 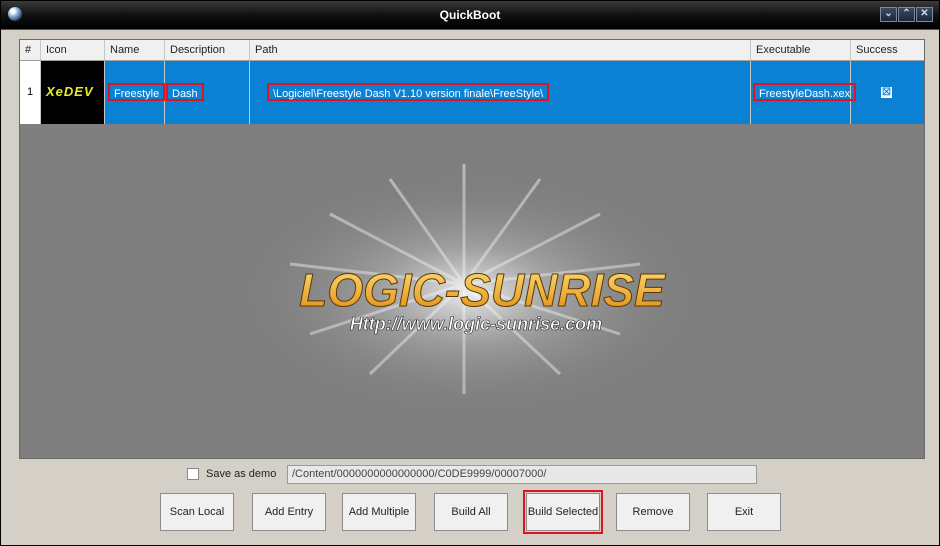 What do you see at coordinates (73, 50) in the screenshot?
I see `col-header-icon: Icon` at bounding box center [73, 50].